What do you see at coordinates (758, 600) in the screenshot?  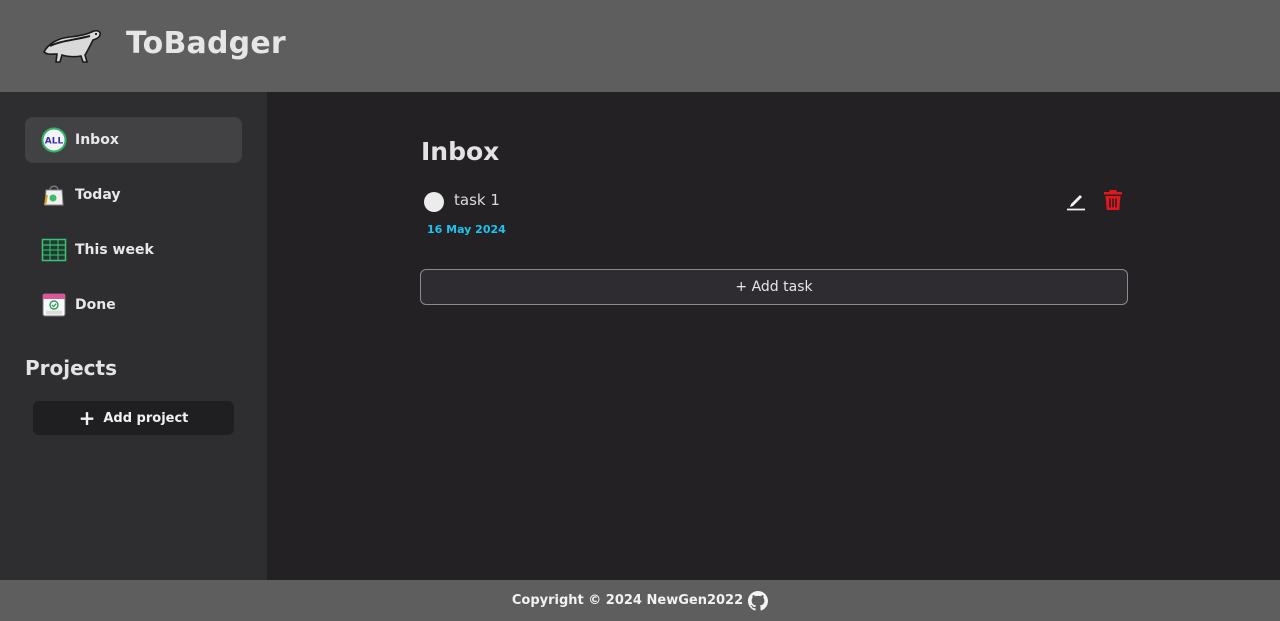 I see `github-icon` at bounding box center [758, 600].